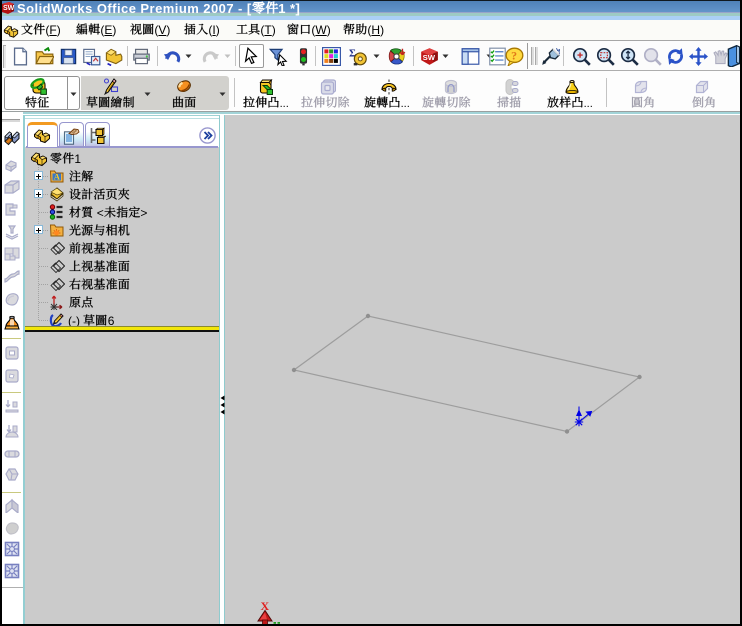  What do you see at coordinates (57, 176) in the screenshot?
I see `svg-text: A` at bounding box center [57, 176].